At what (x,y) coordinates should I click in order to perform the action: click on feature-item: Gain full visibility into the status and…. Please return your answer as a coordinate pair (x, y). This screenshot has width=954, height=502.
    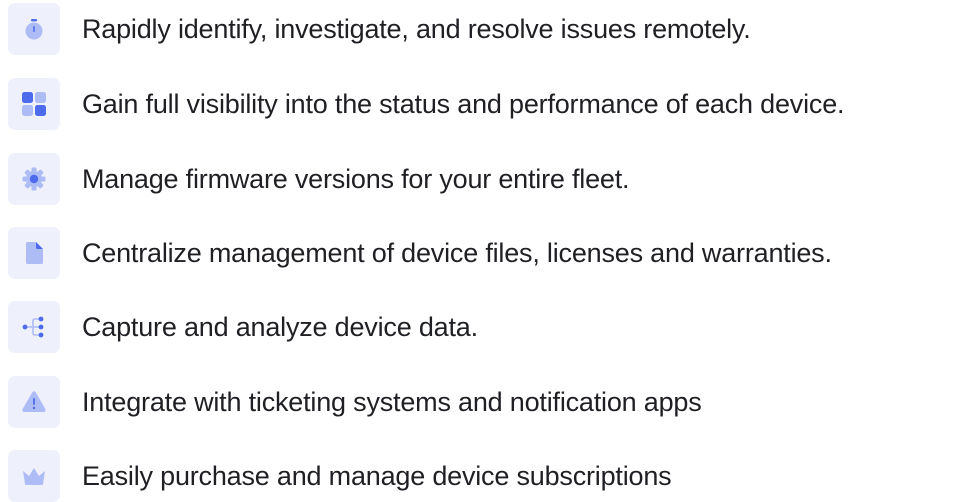
    Looking at the image, I should click on (426, 104).